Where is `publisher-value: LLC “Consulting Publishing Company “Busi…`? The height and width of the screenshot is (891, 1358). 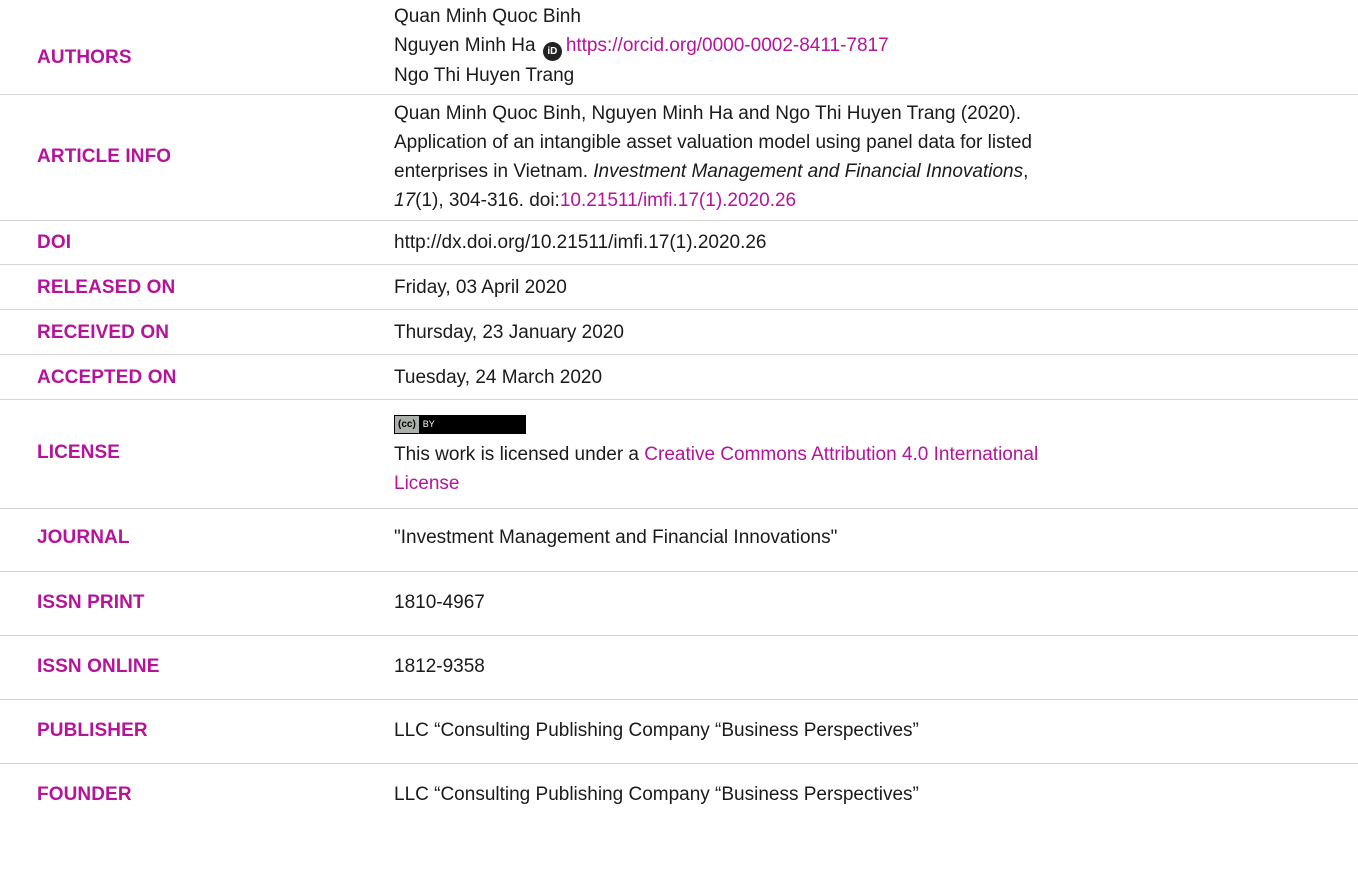
publisher-value: LLC “Consulting Publishing Company “Busi… is located at coordinates (656, 730).